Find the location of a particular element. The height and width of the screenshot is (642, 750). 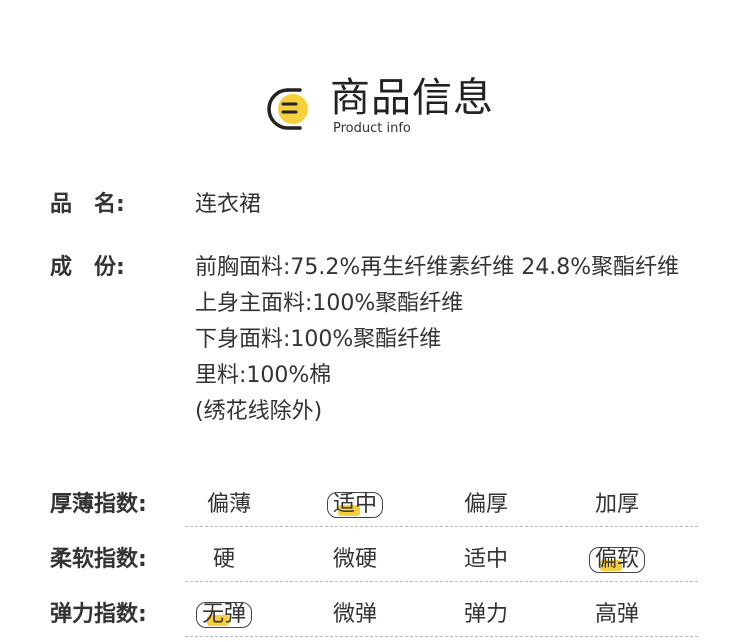

composition-label: 成 份: is located at coordinates (87, 267).